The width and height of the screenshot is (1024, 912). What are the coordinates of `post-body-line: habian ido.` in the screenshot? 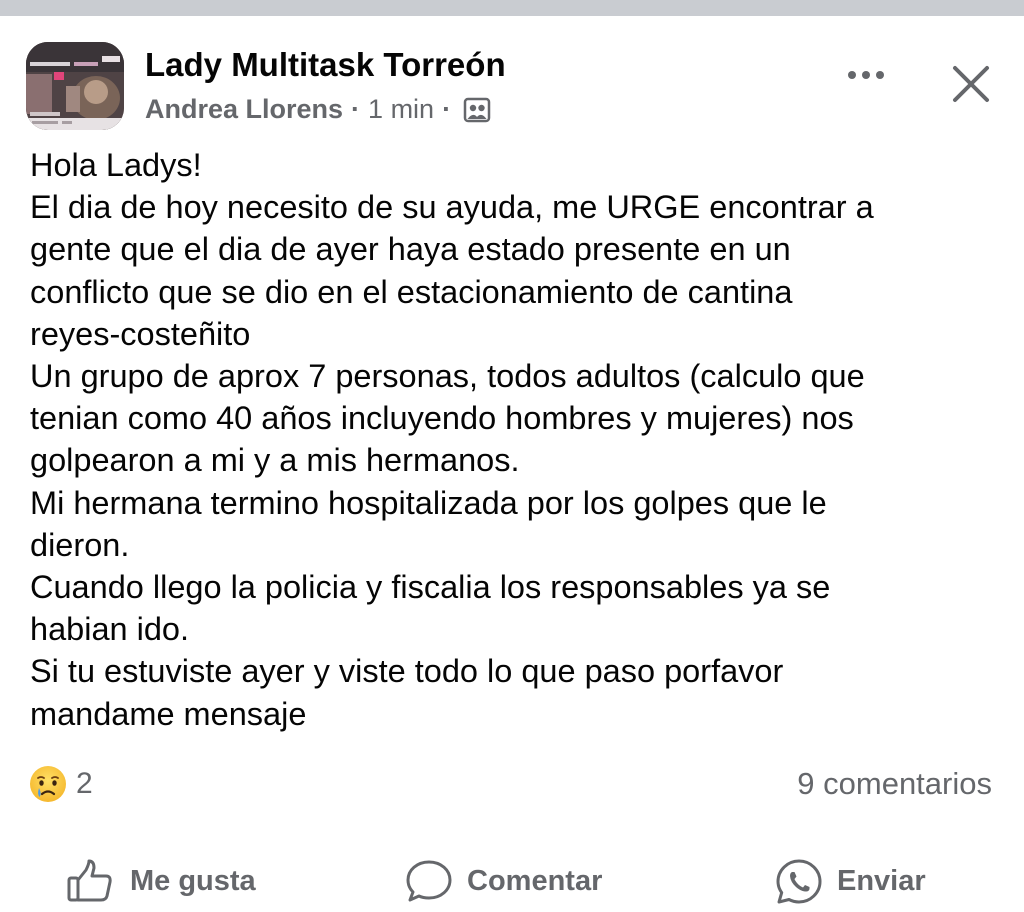 It's located at (110, 629).